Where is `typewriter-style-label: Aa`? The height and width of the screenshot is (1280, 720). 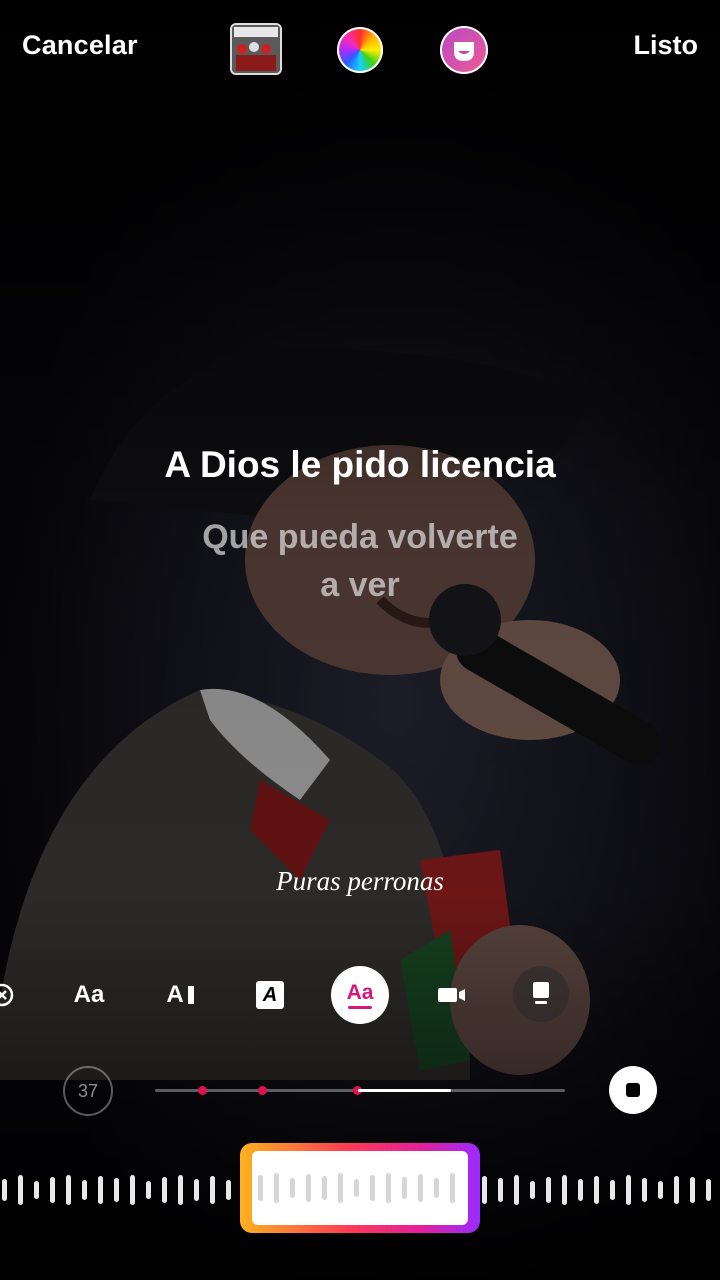 typewriter-style-label: Aa is located at coordinates (89, 994).